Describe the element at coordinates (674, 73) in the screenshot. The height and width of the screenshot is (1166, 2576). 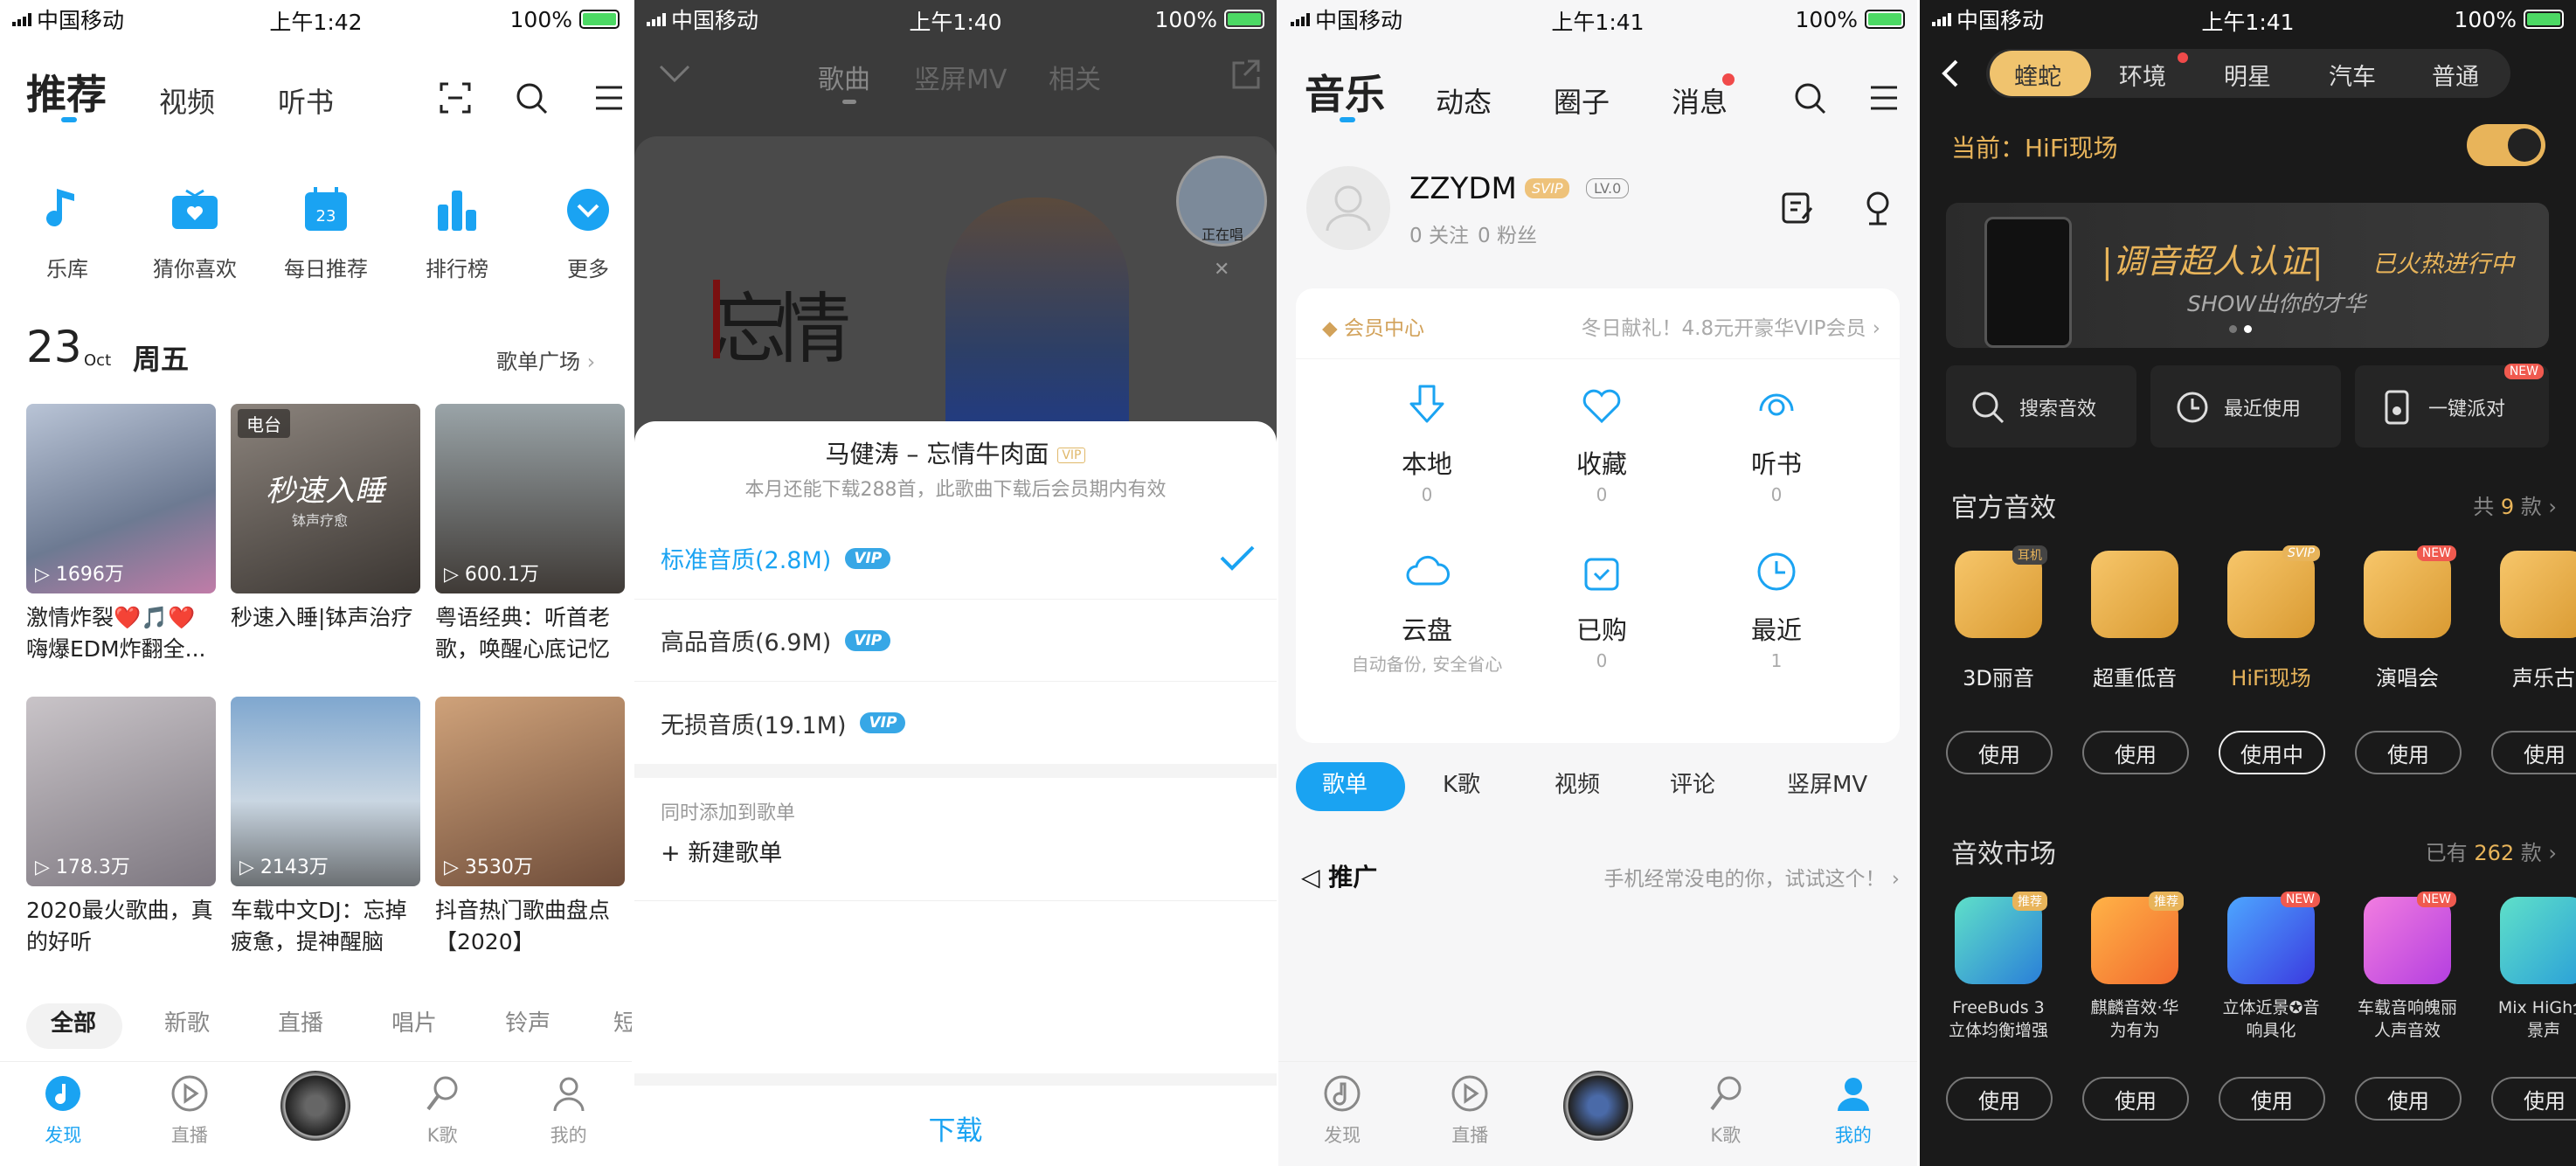
I see `chevron-down-icon` at that location.